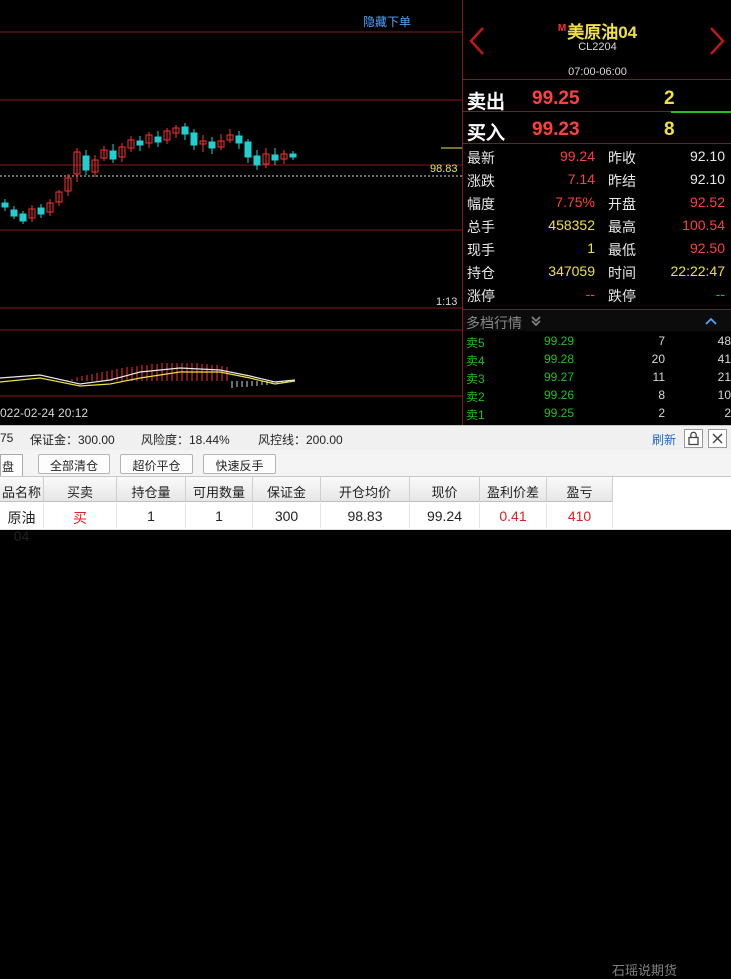 Image resolution: width=731 pixels, height=979 pixels. I want to click on close-panel-button, so click(717, 438).